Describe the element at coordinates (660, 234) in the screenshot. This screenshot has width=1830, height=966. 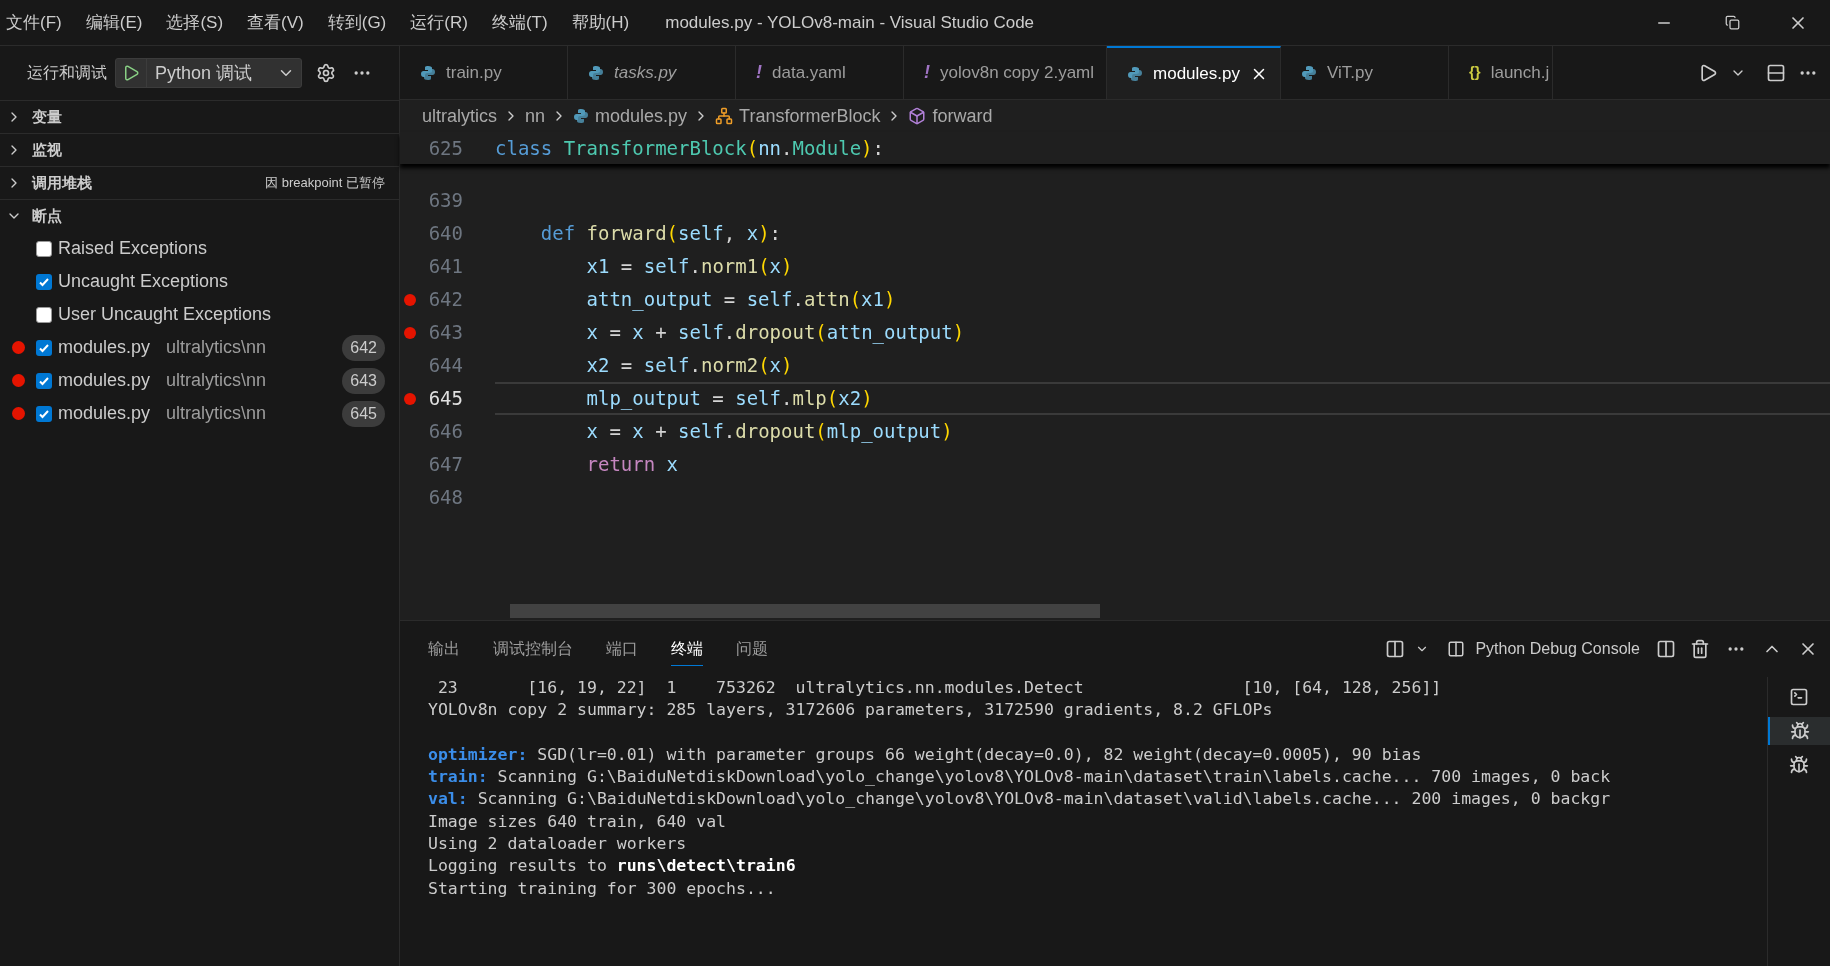
I see `code-line: def forward(self, x):` at that location.